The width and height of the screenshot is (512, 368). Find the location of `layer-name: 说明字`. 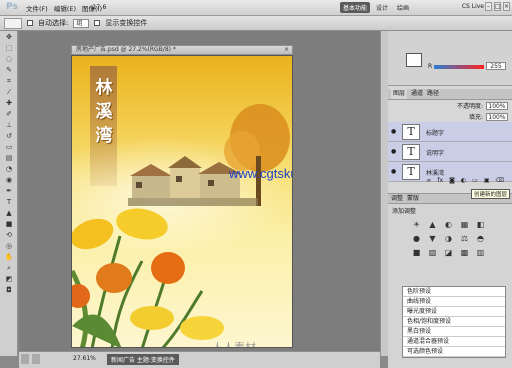

layer-name: 说明字 is located at coordinates (435, 152).